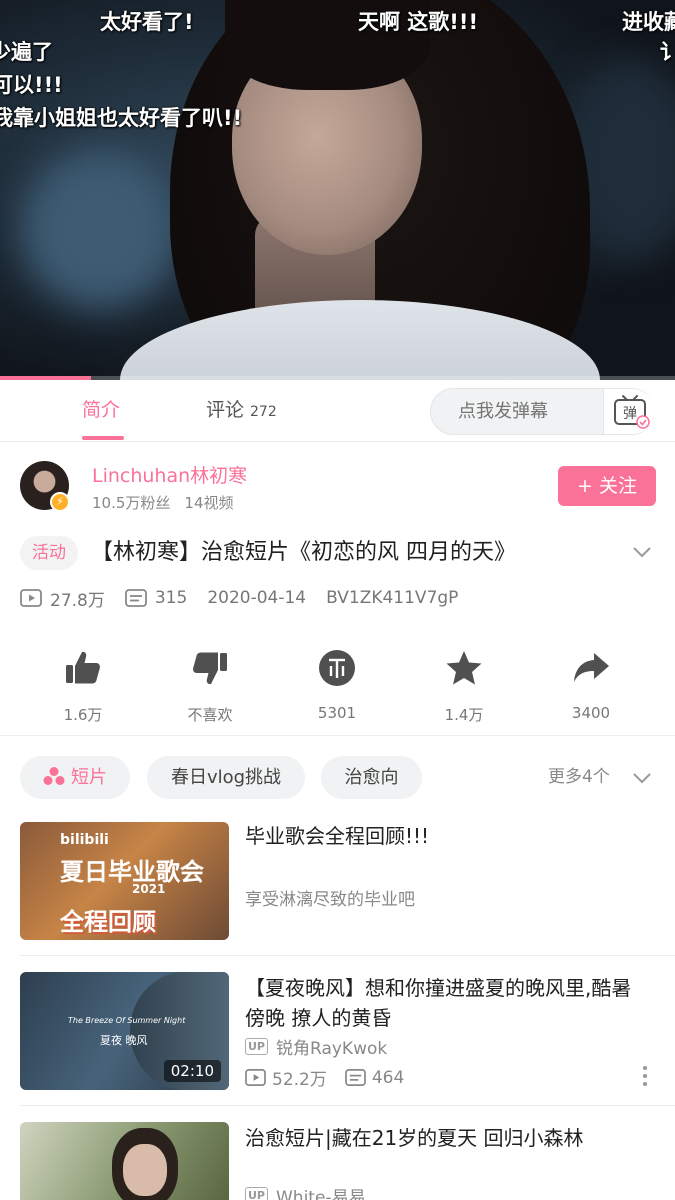 This screenshot has height=1200, width=675. What do you see at coordinates (169, 474) in the screenshot?
I see `uploader-name: Linchuhan林初寒` at bounding box center [169, 474].